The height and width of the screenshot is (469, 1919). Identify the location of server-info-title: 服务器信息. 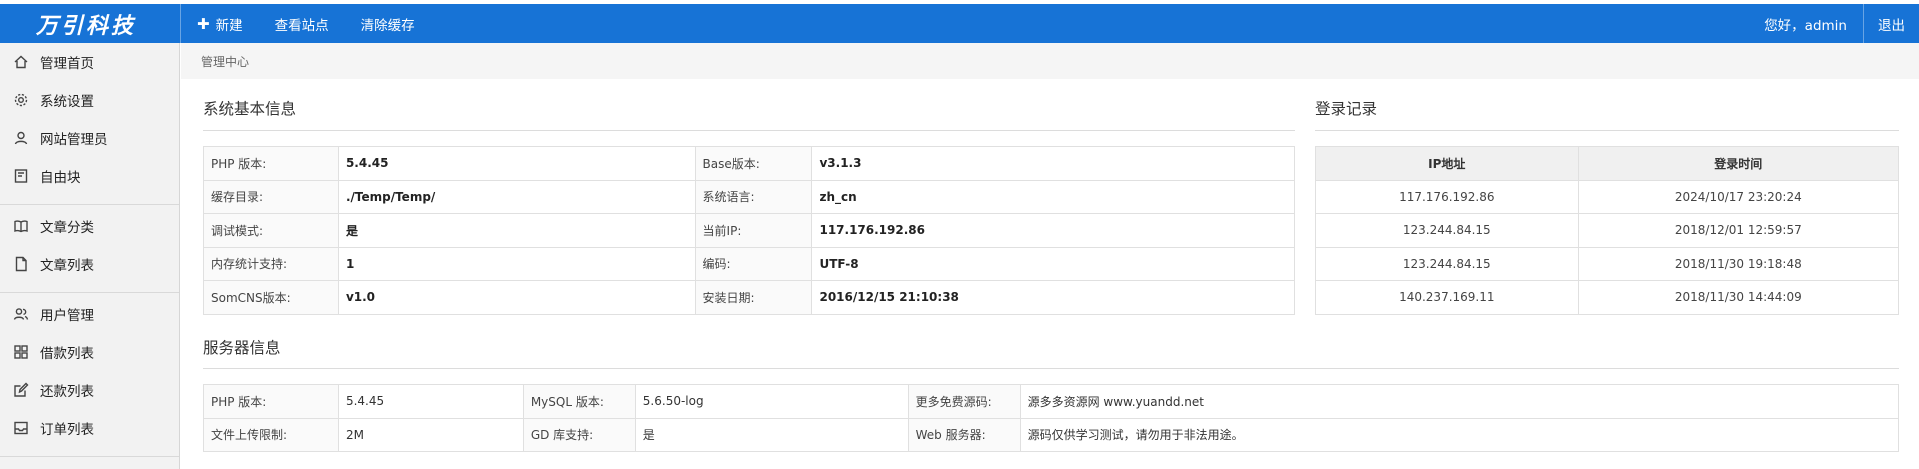
(242, 348).